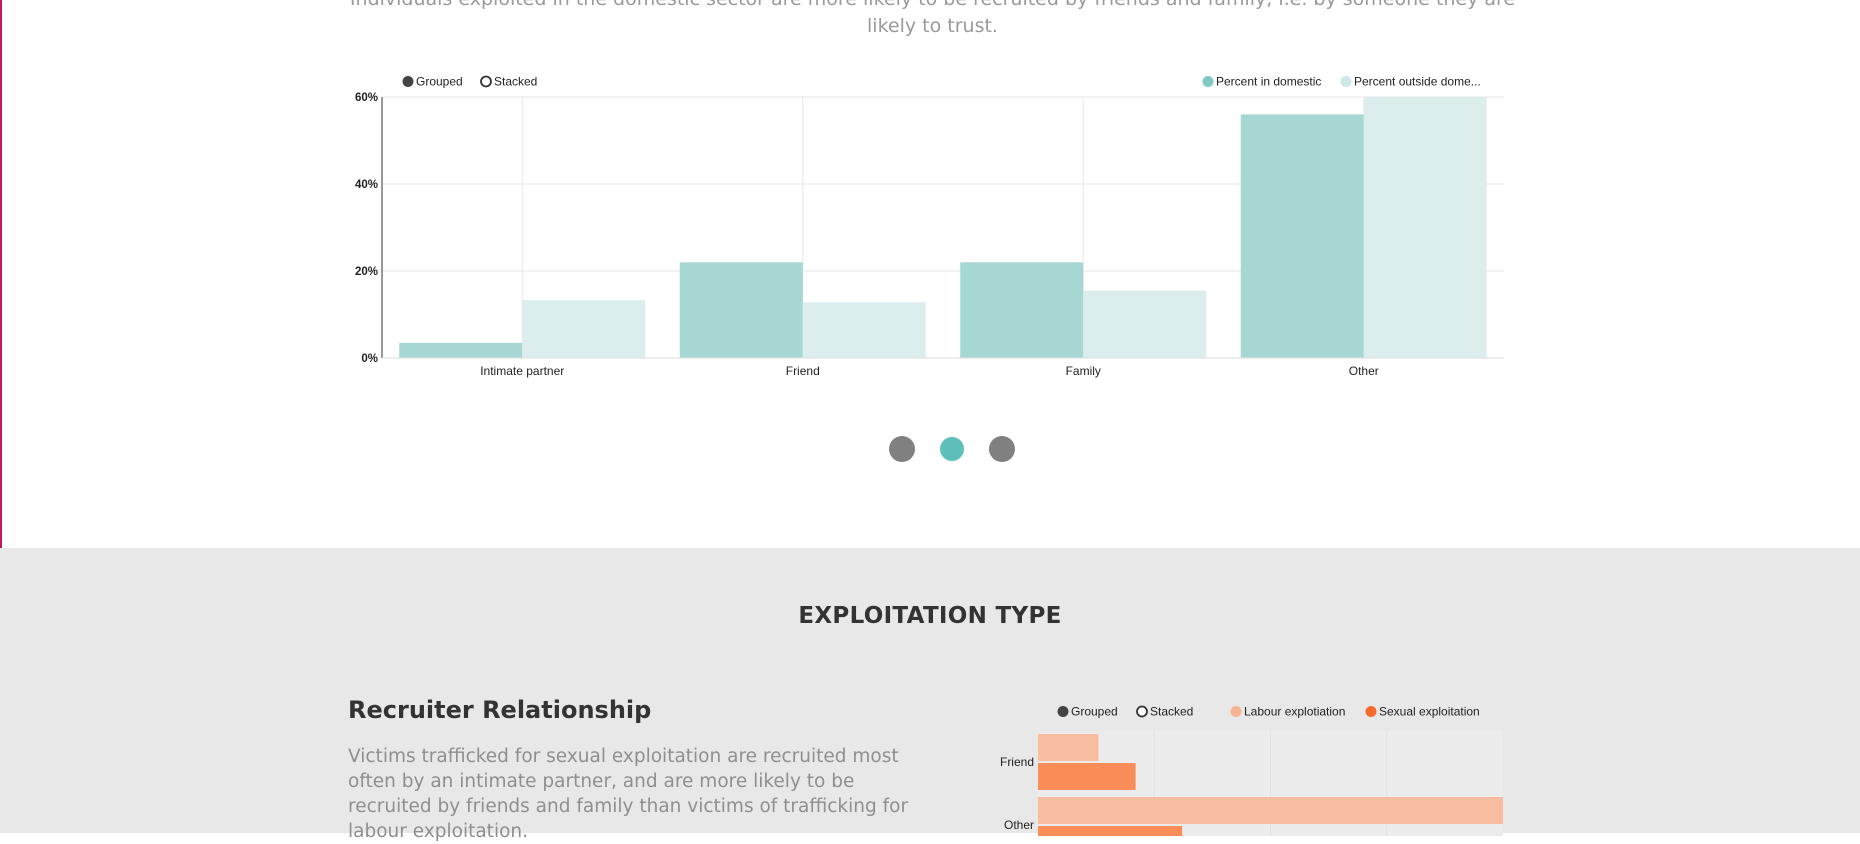 Image resolution: width=1860 pixels, height=844 pixels. I want to click on bar-outside-family, so click(1145, 324).